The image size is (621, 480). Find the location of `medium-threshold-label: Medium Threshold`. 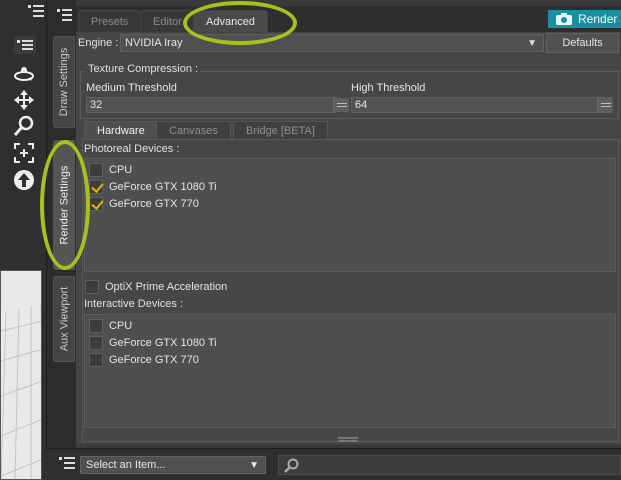

medium-threshold-label: Medium Threshold is located at coordinates (131, 88).